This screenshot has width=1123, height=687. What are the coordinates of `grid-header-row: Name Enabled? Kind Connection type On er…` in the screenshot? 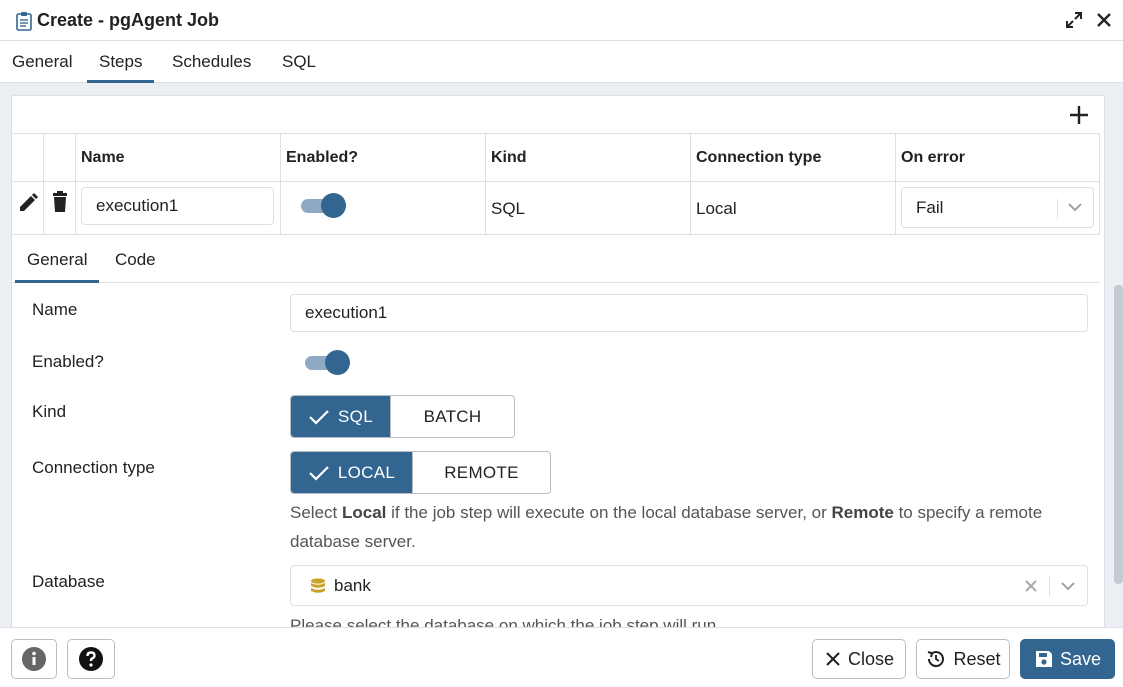 It's located at (556, 158).